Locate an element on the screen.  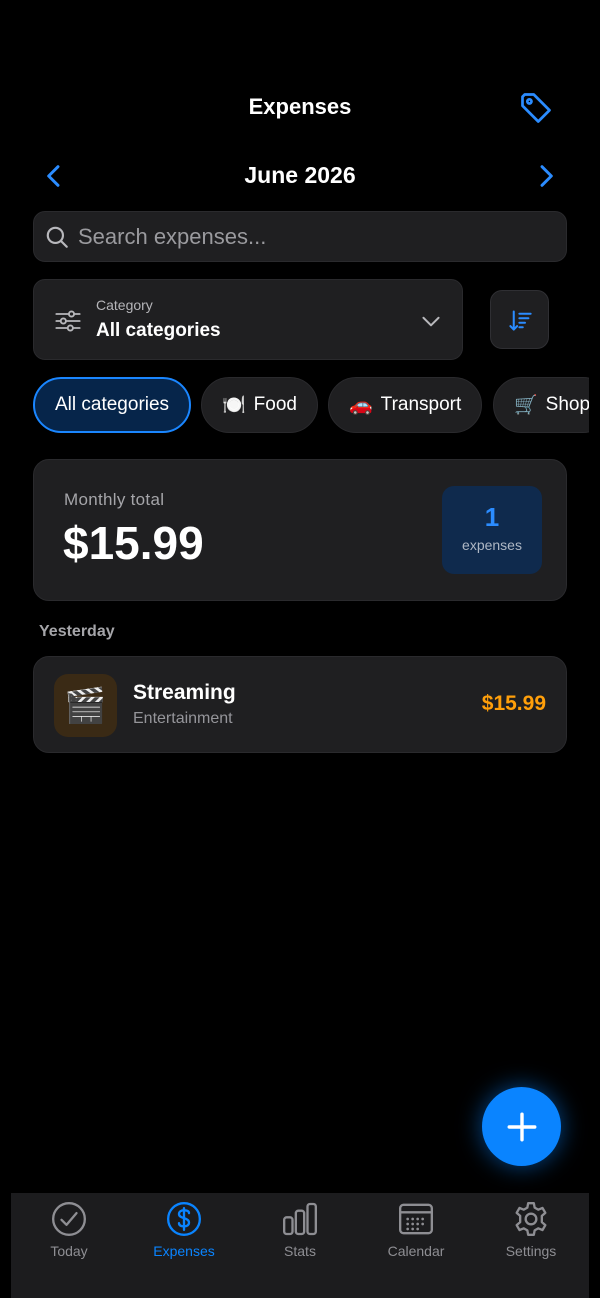
tab-stats: Stats is located at coordinates (300, 1234).